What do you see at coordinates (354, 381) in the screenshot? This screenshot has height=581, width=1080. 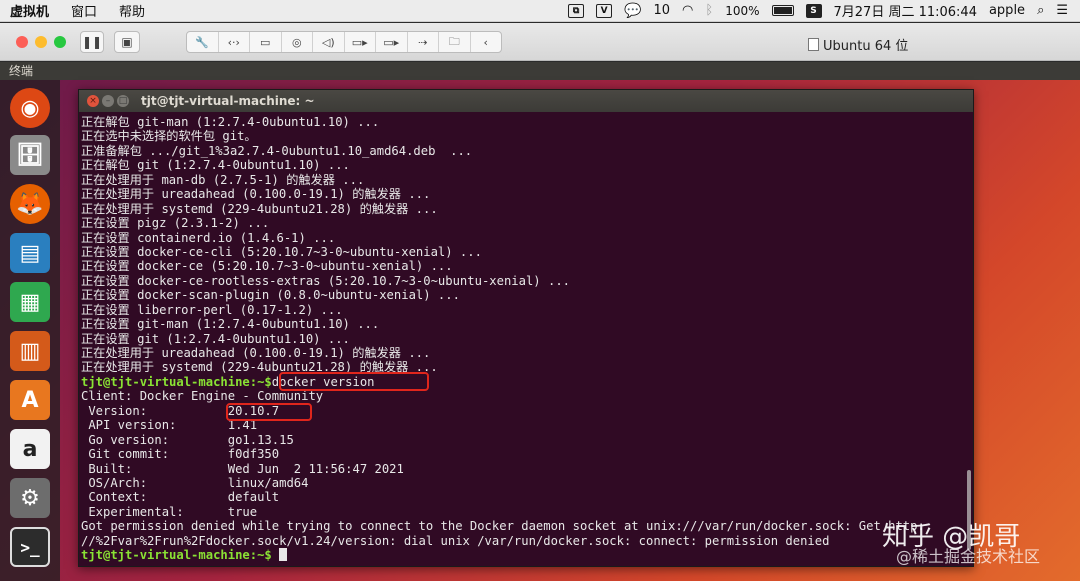 I see `command-highlight-box` at bounding box center [354, 381].